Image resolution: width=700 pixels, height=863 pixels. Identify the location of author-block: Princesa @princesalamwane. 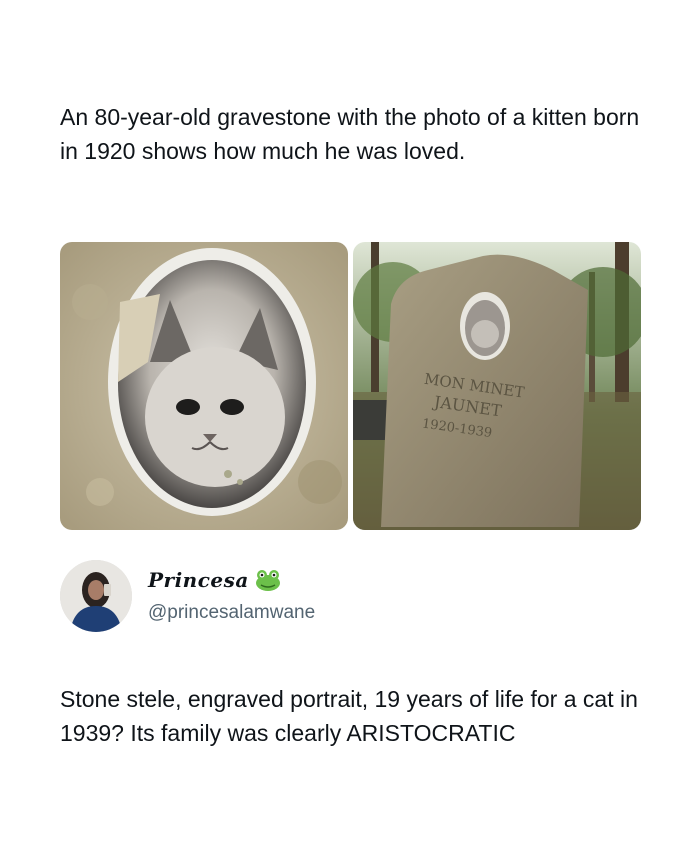
(350, 597).